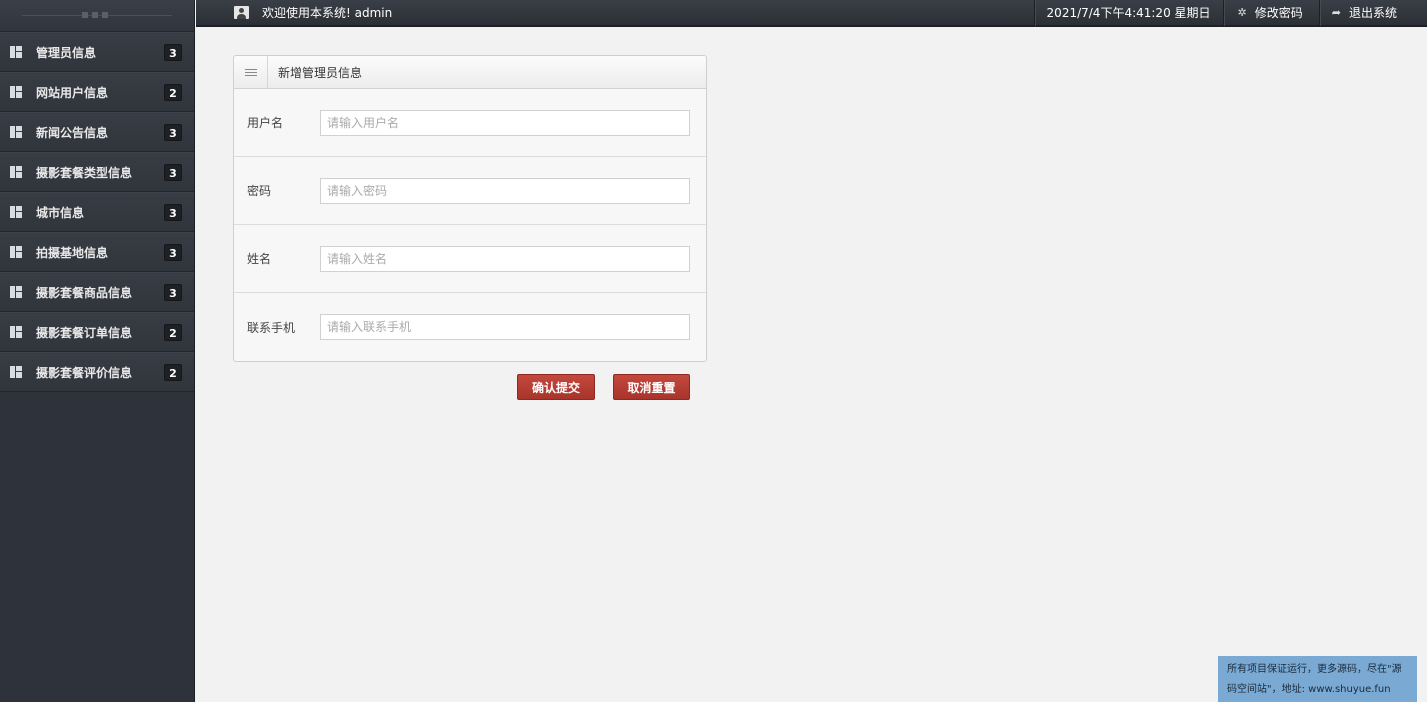 This screenshot has height=702, width=1427. Describe the element at coordinates (505, 258) in the screenshot. I see `name-input` at that location.